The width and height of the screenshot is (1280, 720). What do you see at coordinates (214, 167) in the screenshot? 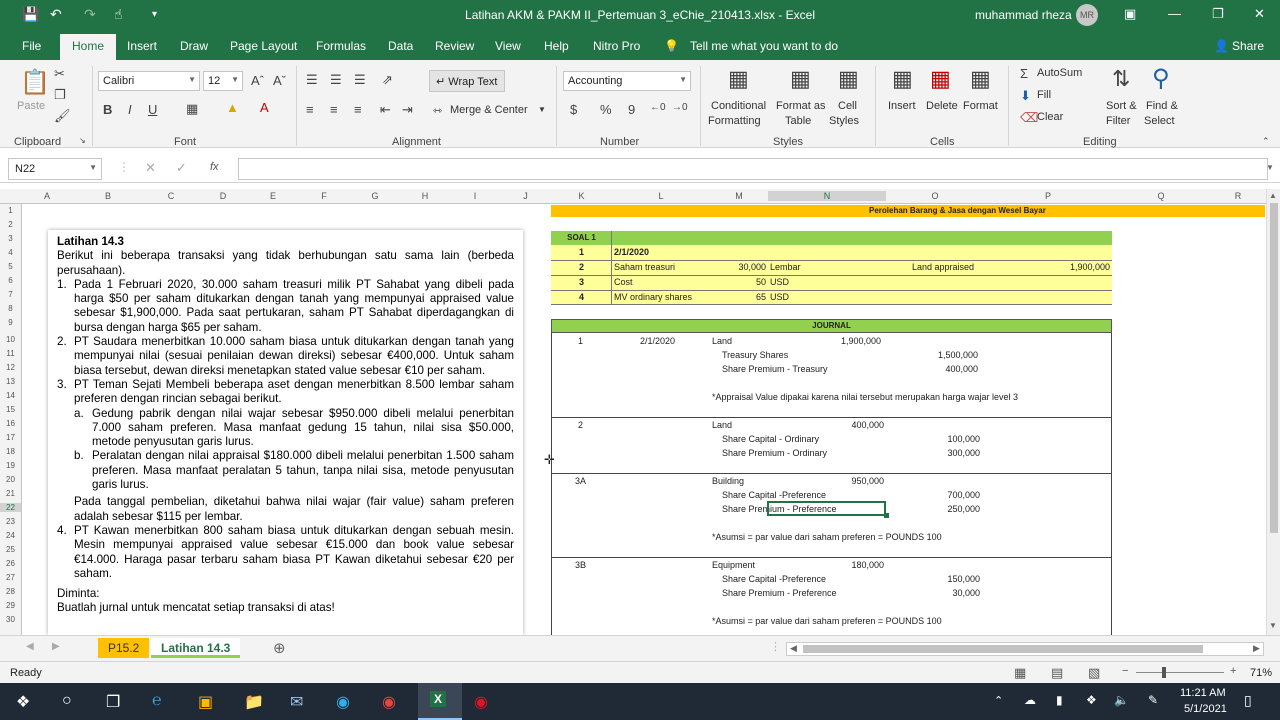
I see `insert-function-button: fx` at bounding box center [214, 167].